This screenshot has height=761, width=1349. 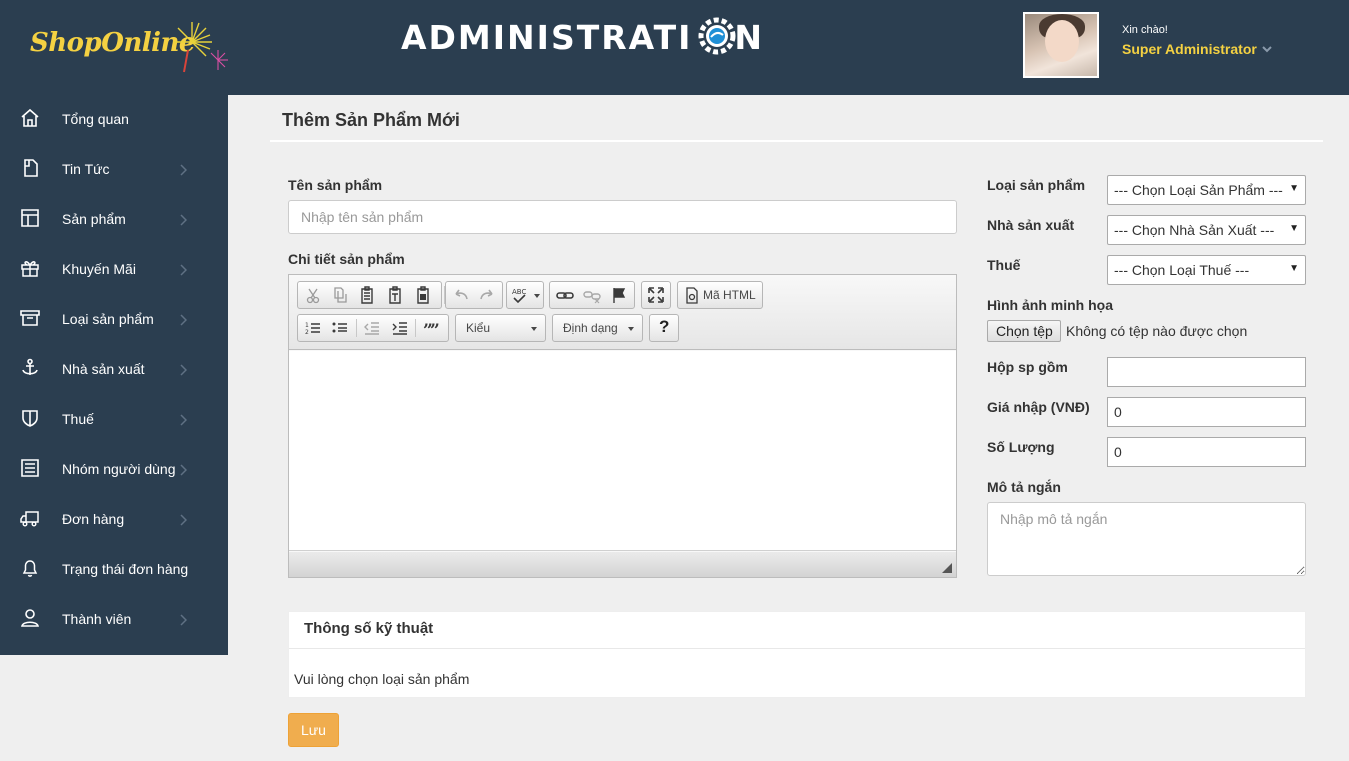 What do you see at coordinates (30, 468) in the screenshot?
I see `list-icon` at bounding box center [30, 468].